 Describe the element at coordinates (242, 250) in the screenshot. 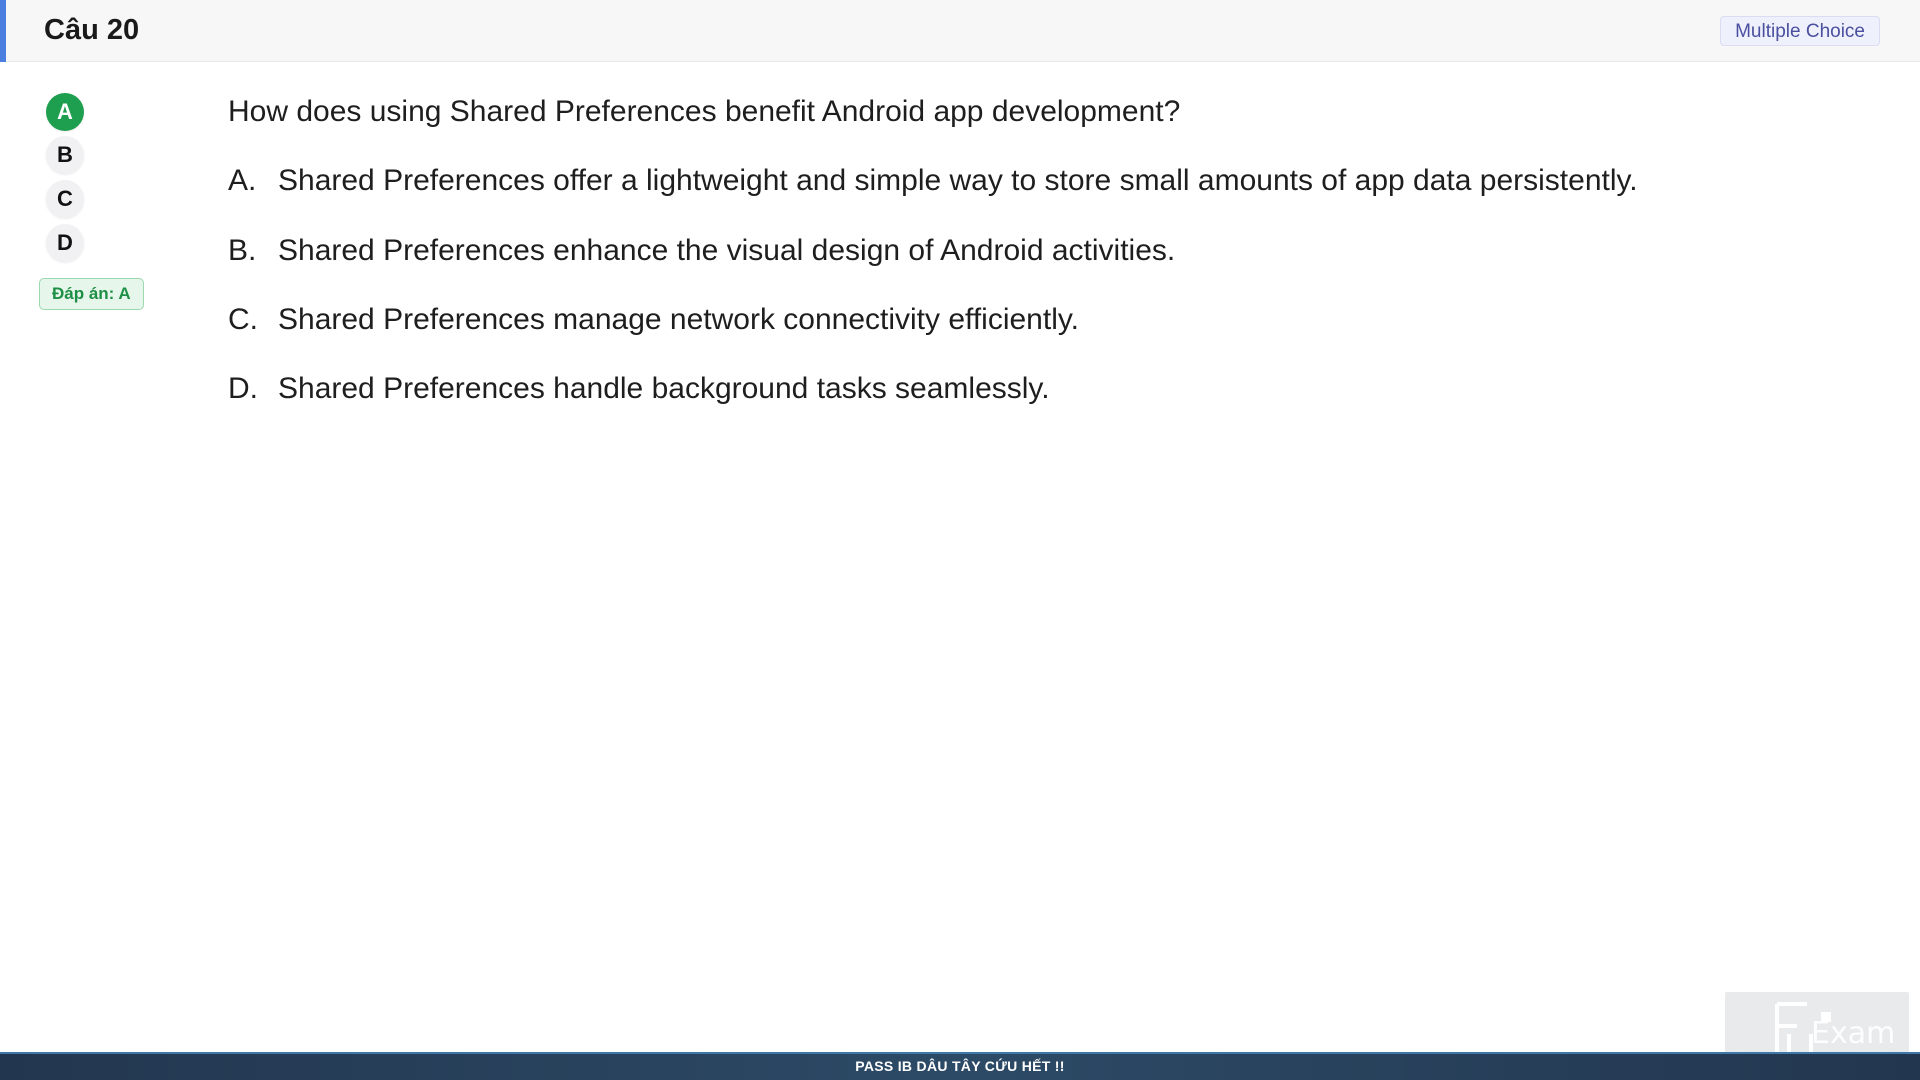

I see `choice-b-letter: B.` at that location.